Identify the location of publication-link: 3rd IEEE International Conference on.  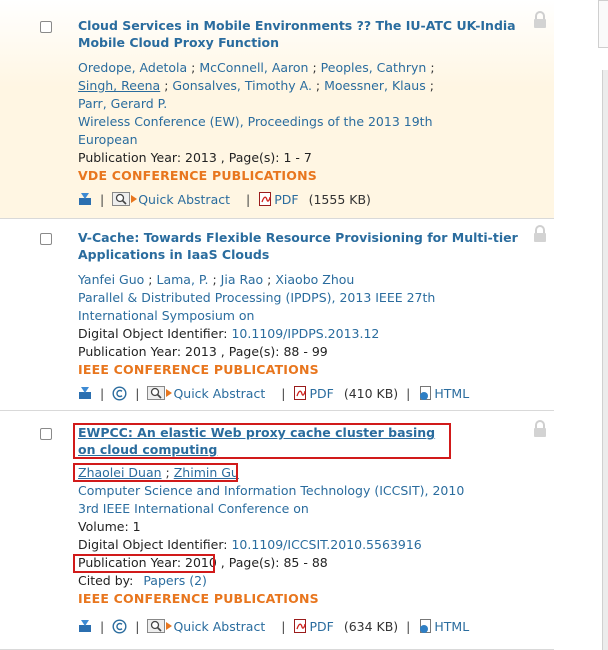
(316, 509).